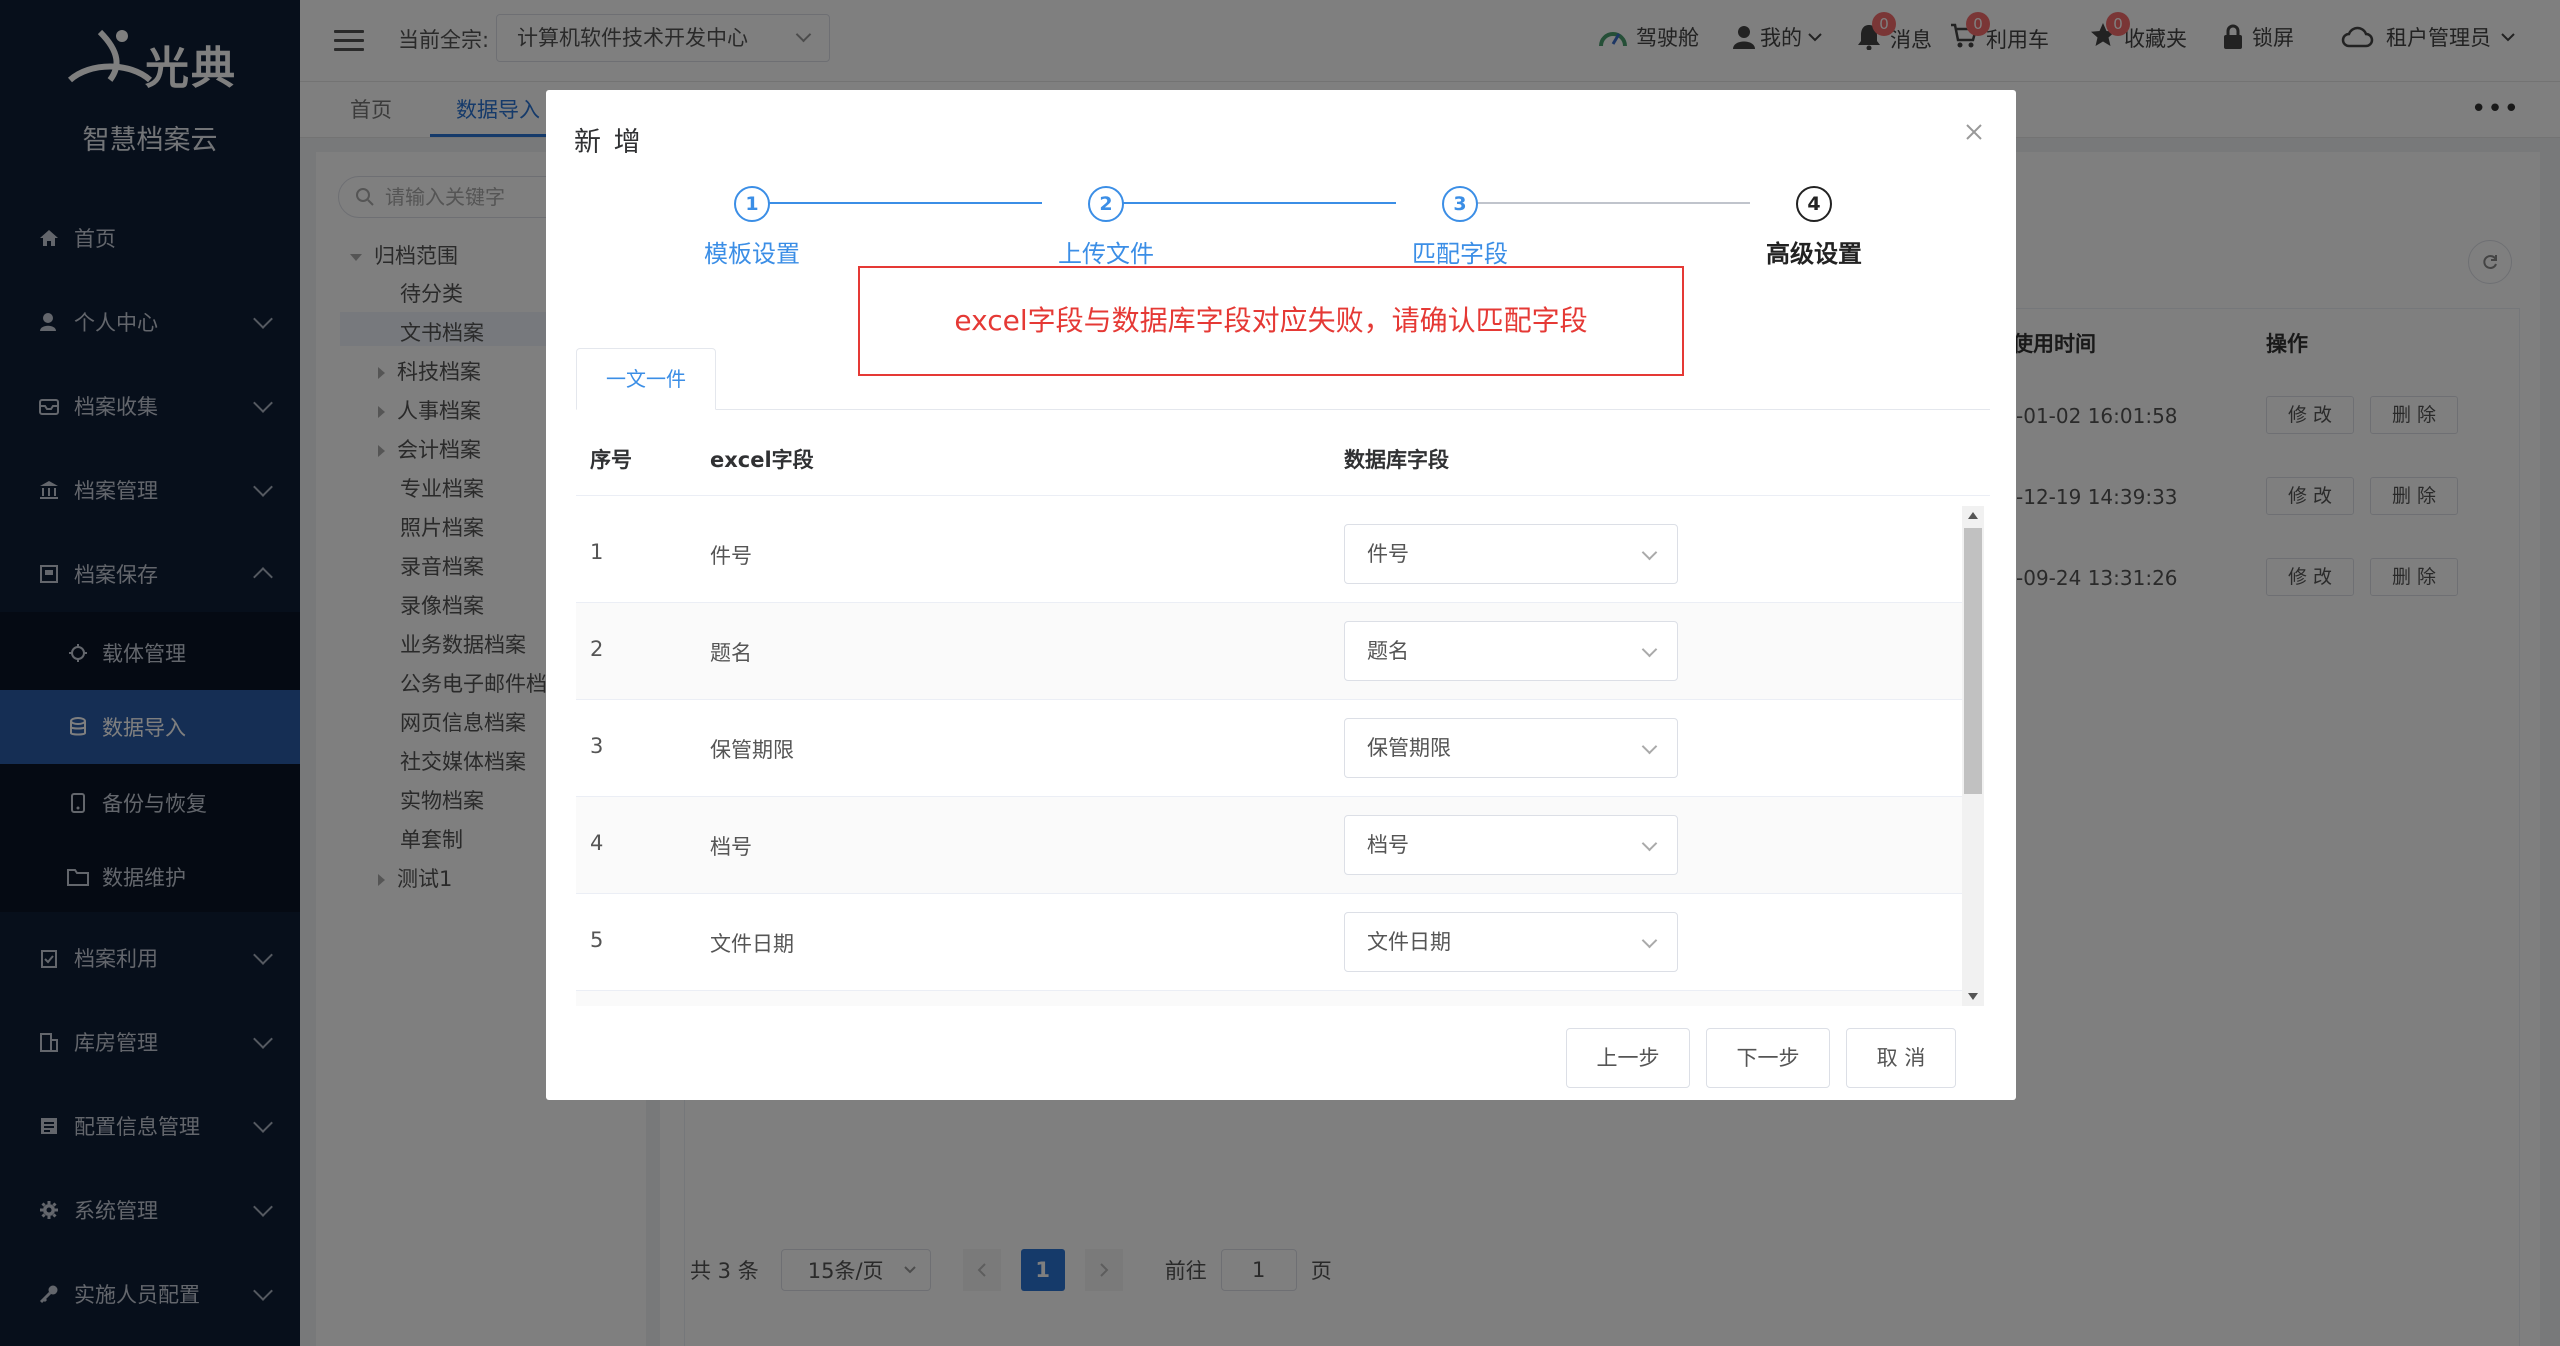  Describe the element at coordinates (1269, 554) in the screenshot. I see `table-row: 1 件号 件号` at that location.